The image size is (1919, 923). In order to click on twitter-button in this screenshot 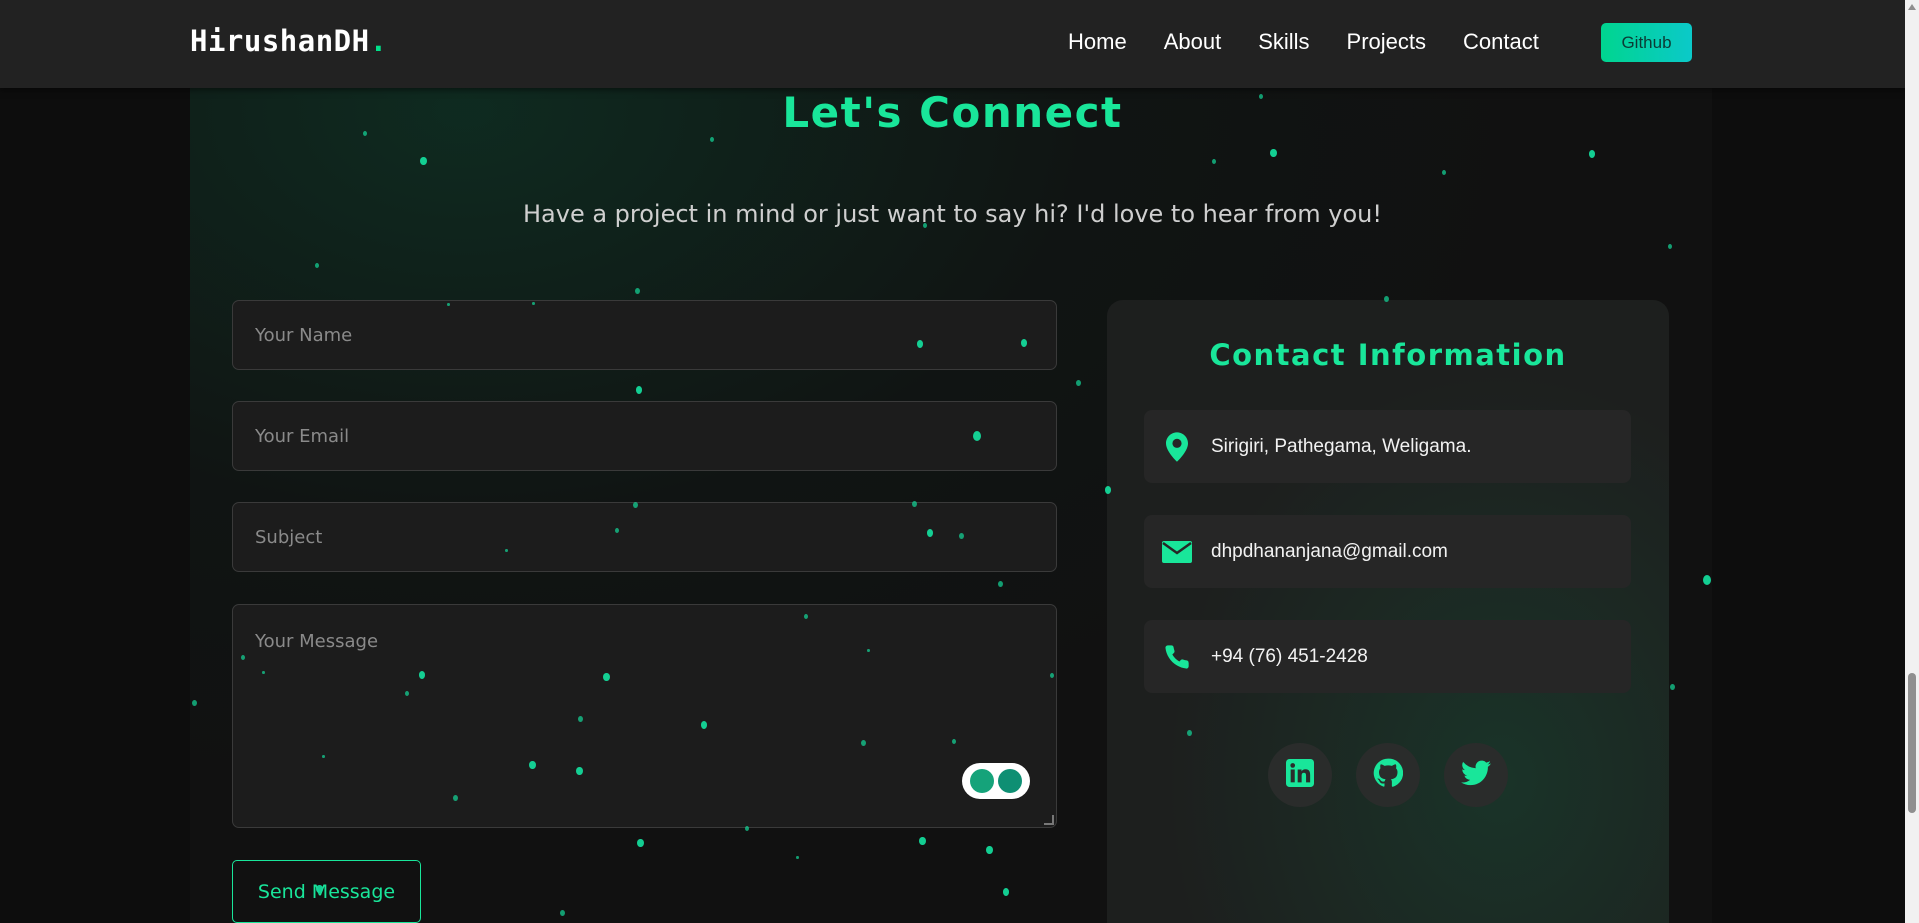, I will do `click(1476, 775)`.